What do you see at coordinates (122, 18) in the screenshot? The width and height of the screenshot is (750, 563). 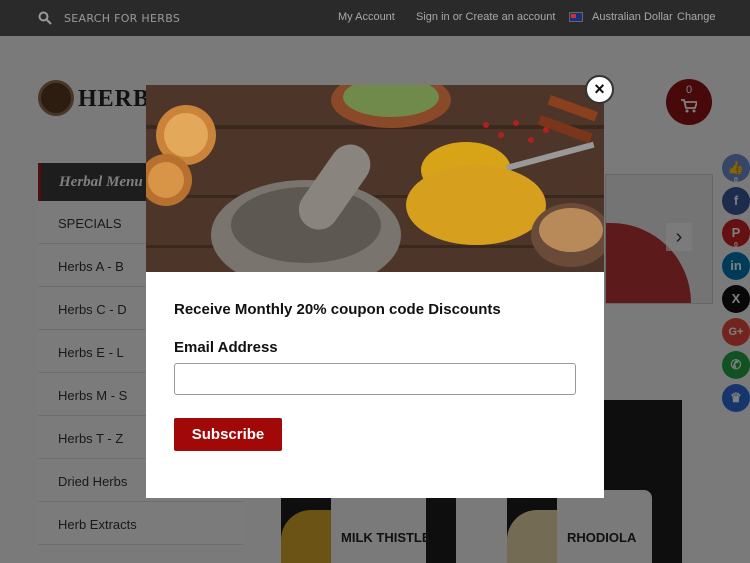 I see `search-input: SEARCH FOR HERBS` at bounding box center [122, 18].